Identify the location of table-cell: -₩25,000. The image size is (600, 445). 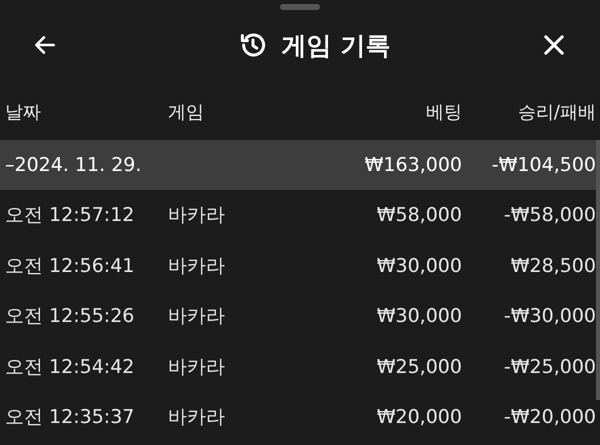
(550, 367).